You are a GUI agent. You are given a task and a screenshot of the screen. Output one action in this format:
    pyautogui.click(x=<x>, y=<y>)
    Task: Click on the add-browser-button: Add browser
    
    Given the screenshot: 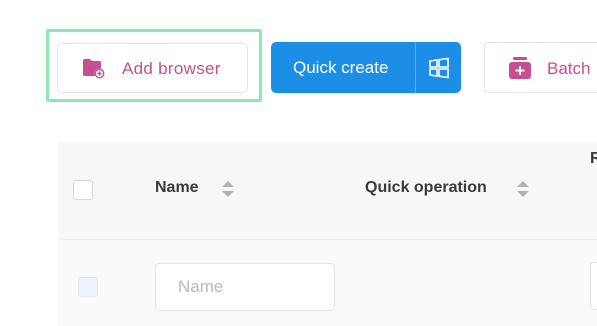 What is the action you would take?
    pyautogui.click(x=152, y=68)
    